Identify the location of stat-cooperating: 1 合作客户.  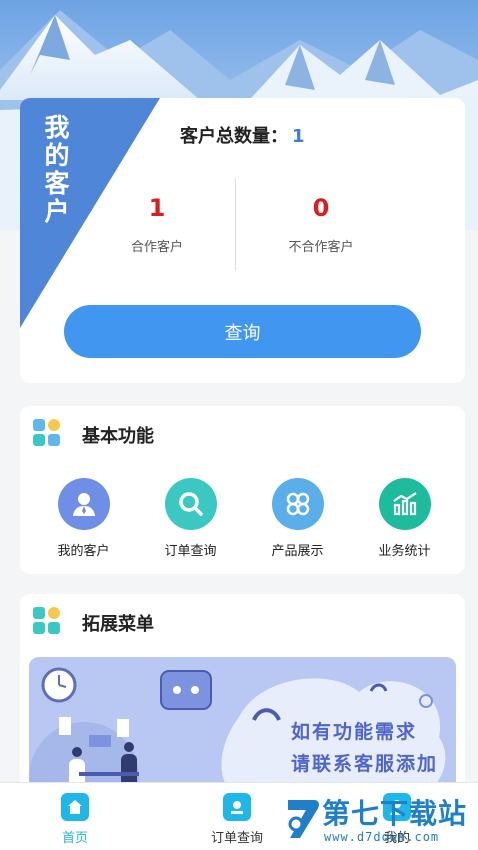
(157, 224).